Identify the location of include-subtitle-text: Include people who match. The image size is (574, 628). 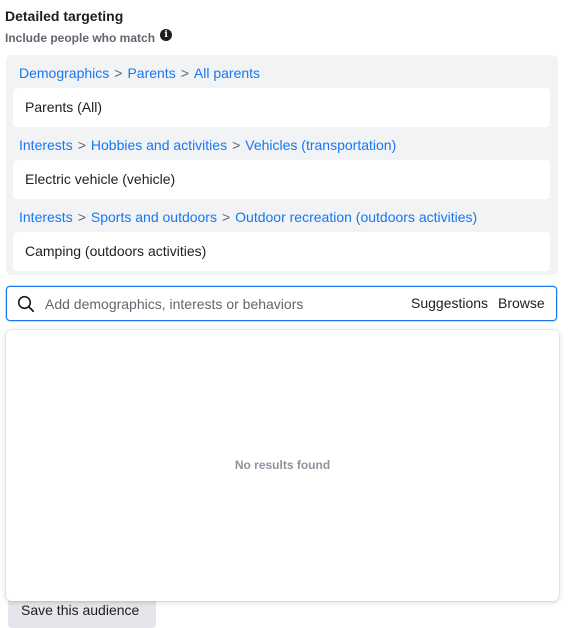
(80, 38).